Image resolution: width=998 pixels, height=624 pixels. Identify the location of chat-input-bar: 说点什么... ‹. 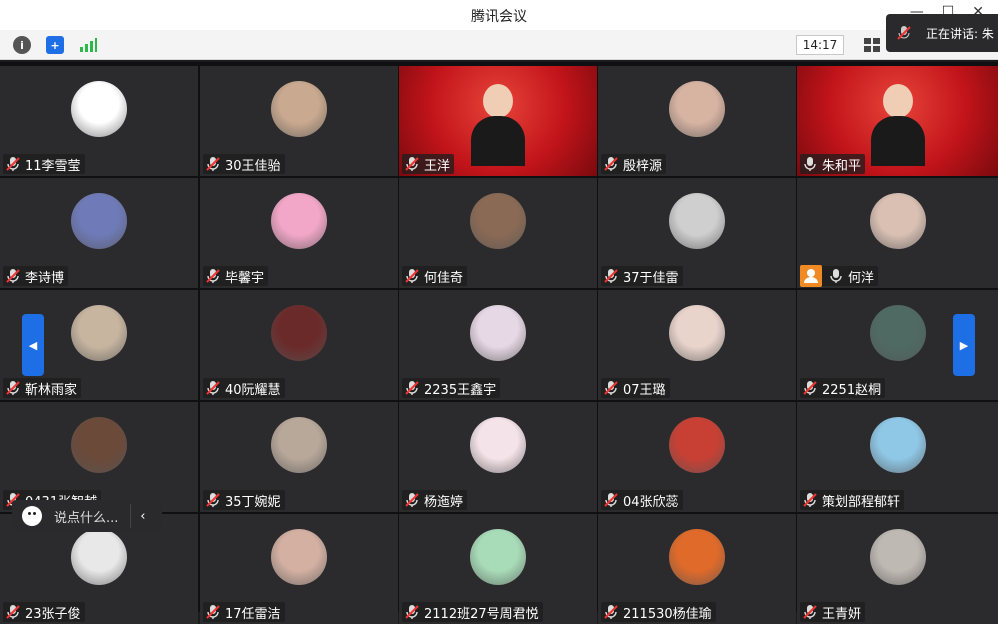
(87, 516).